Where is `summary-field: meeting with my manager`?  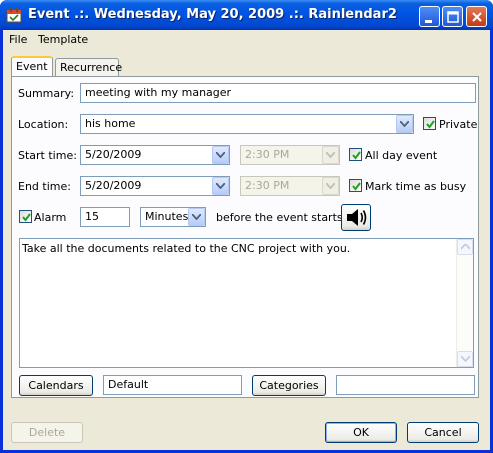
summary-field: meeting with my manager is located at coordinates (278, 93).